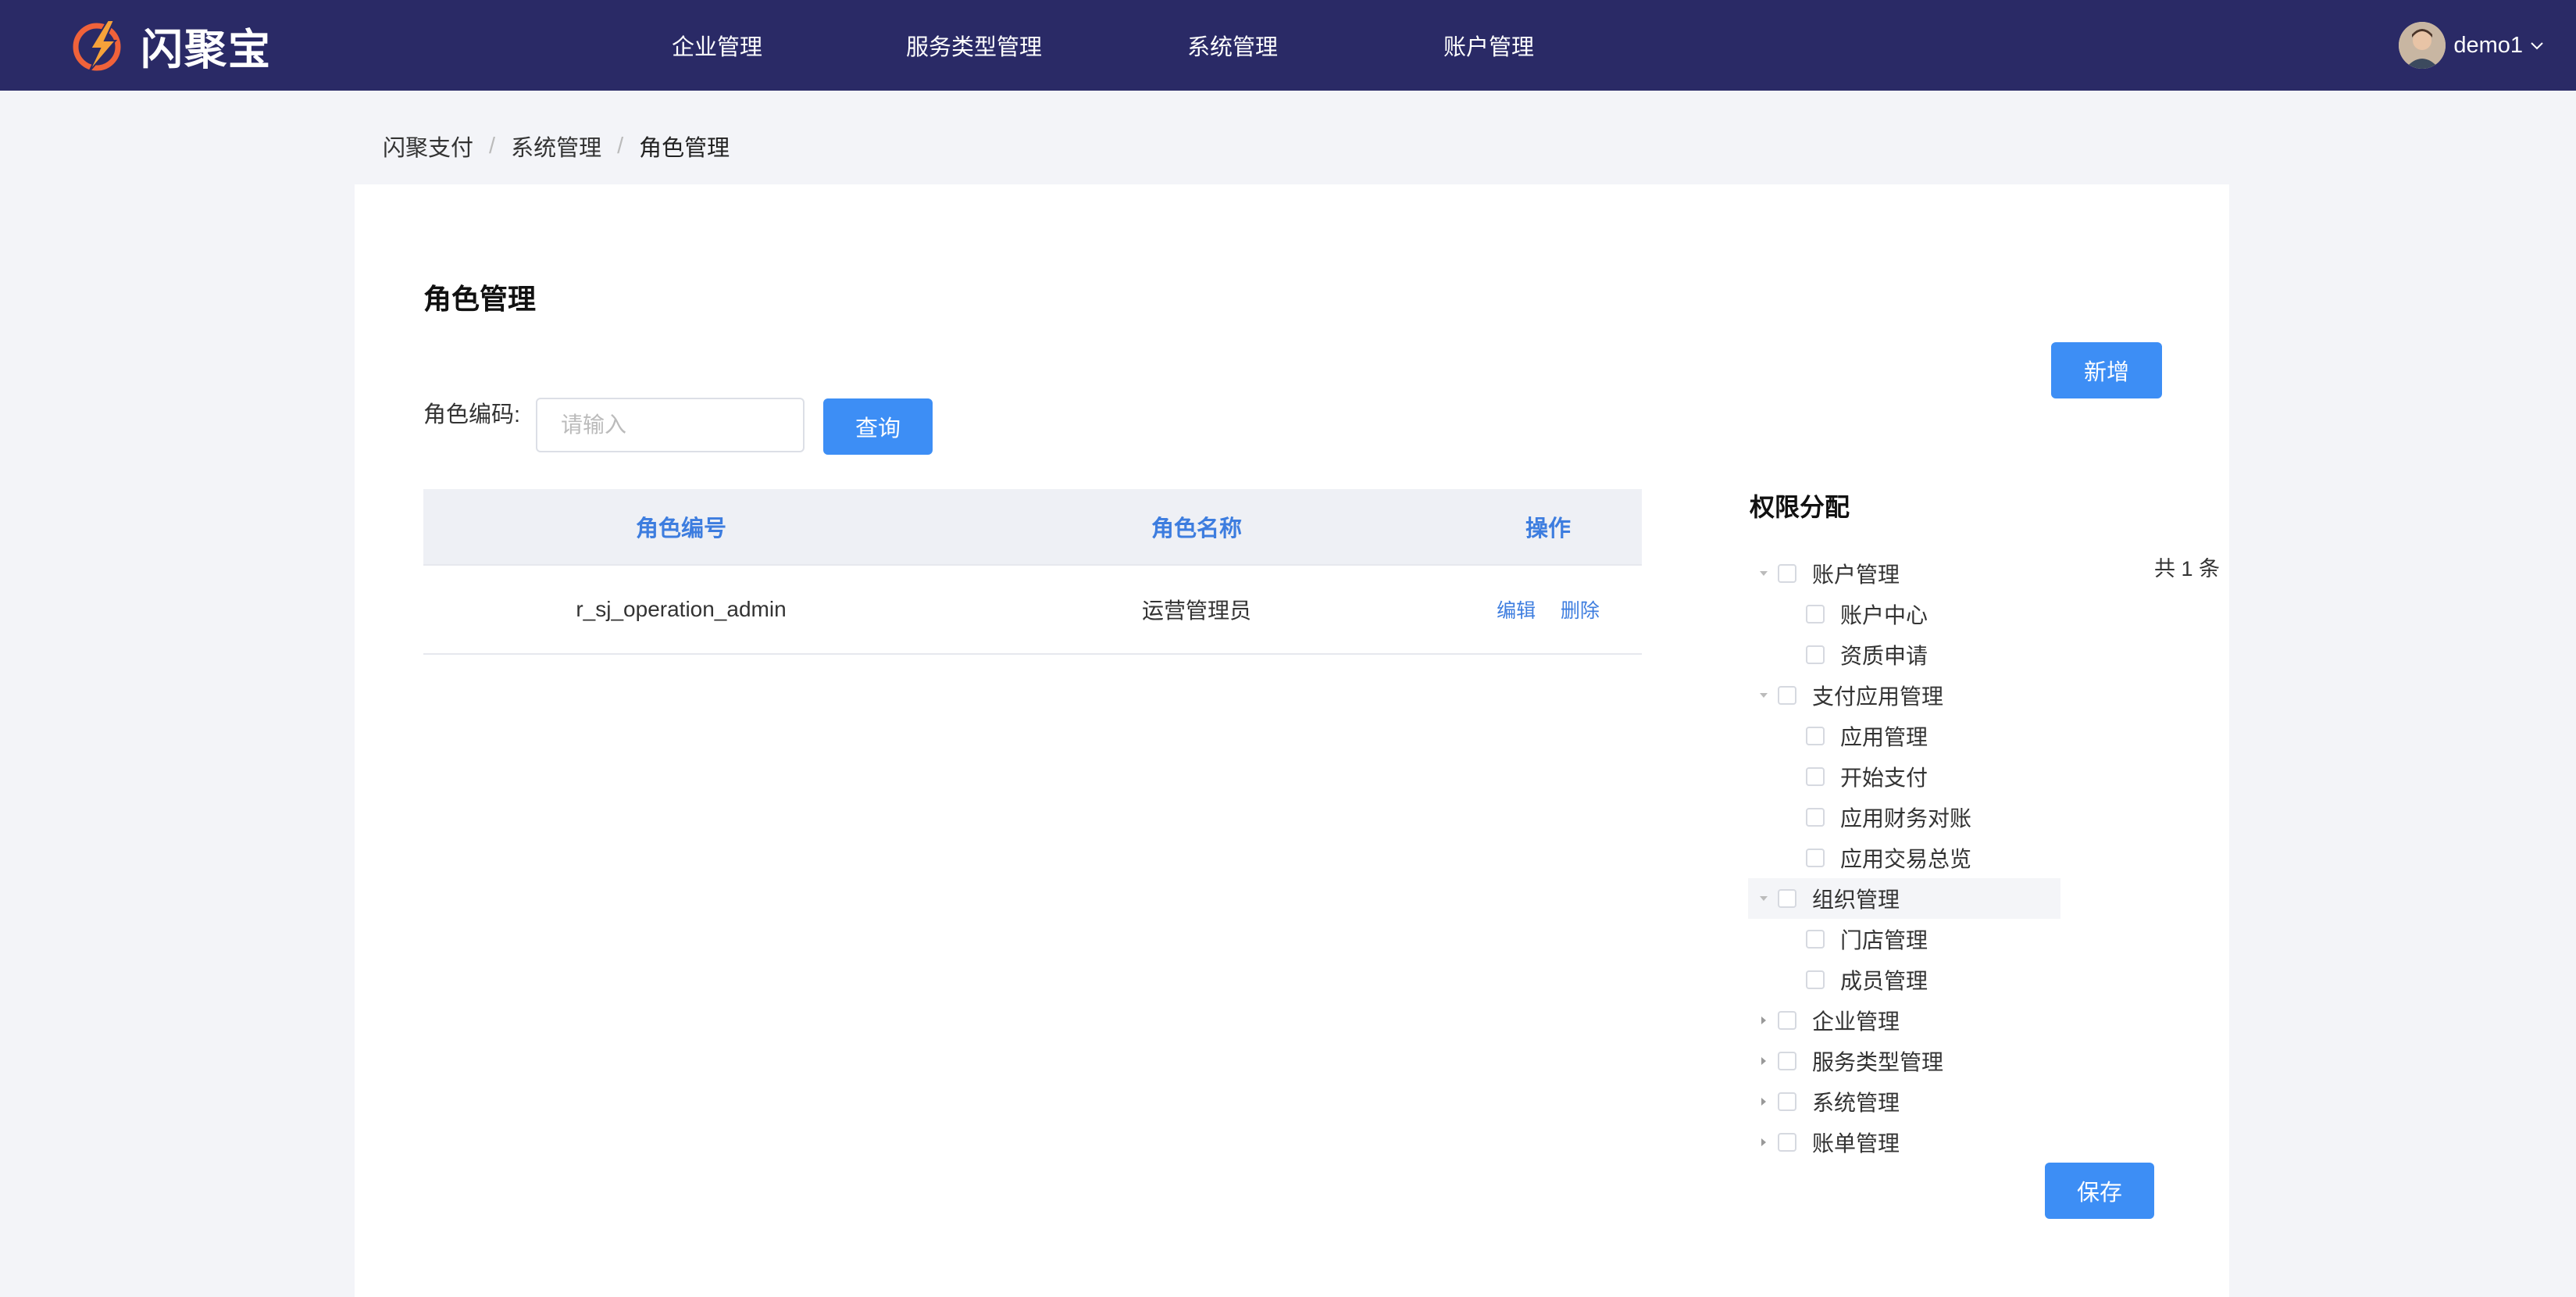 This screenshot has height=1297, width=2576. Describe the element at coordinates (1856, 1021) in the screenshot. I see `tree-node-label: 企业管理` at that location.